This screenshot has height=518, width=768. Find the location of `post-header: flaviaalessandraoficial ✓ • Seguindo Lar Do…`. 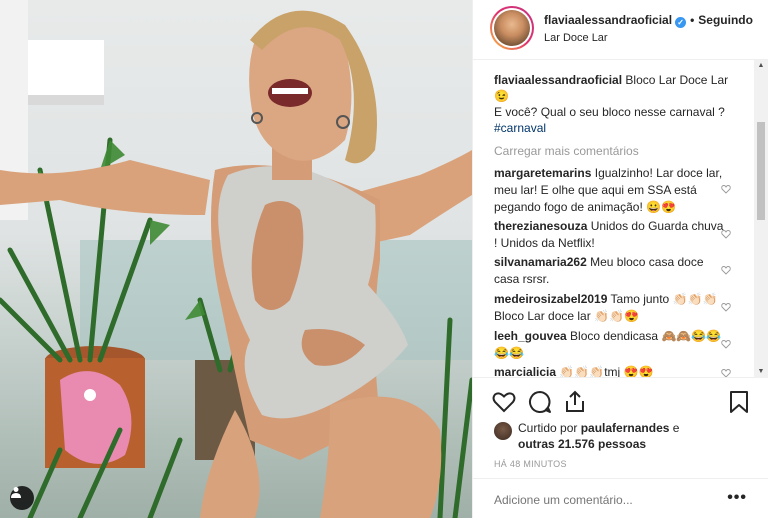

post-header: flaviaalessandraoficial ✓ • Seguindo Lar Do… is located at coordinates (620, 30).